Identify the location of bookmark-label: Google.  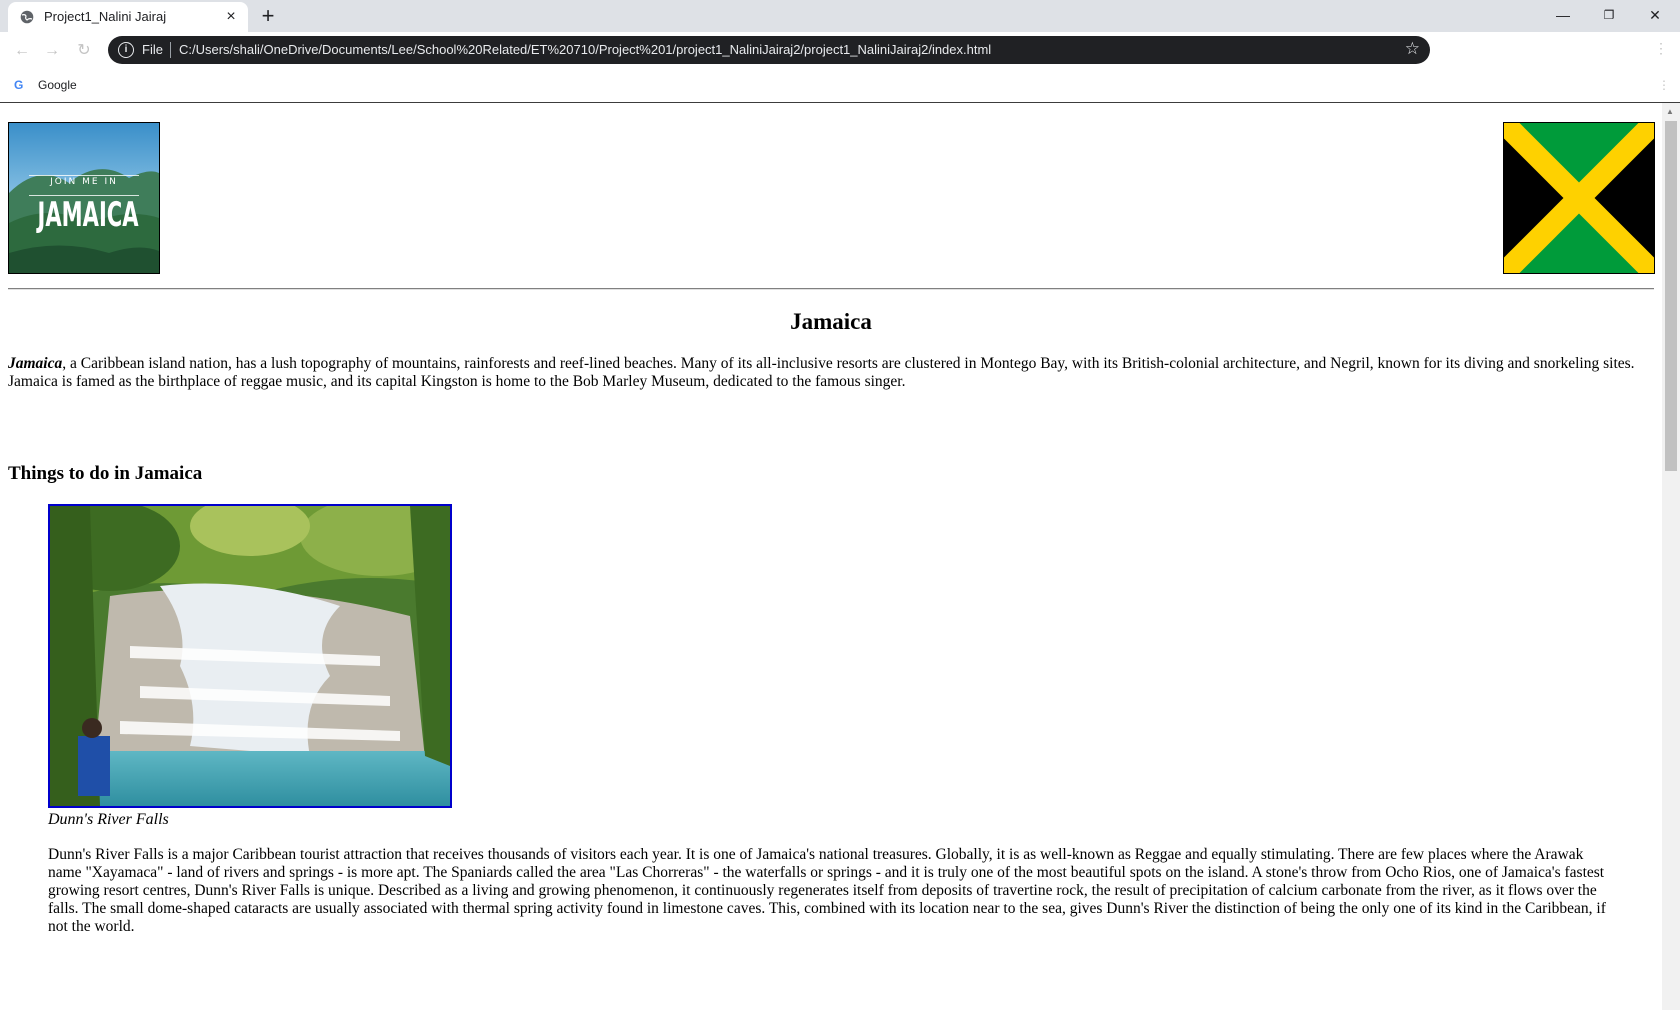
(57, 85).